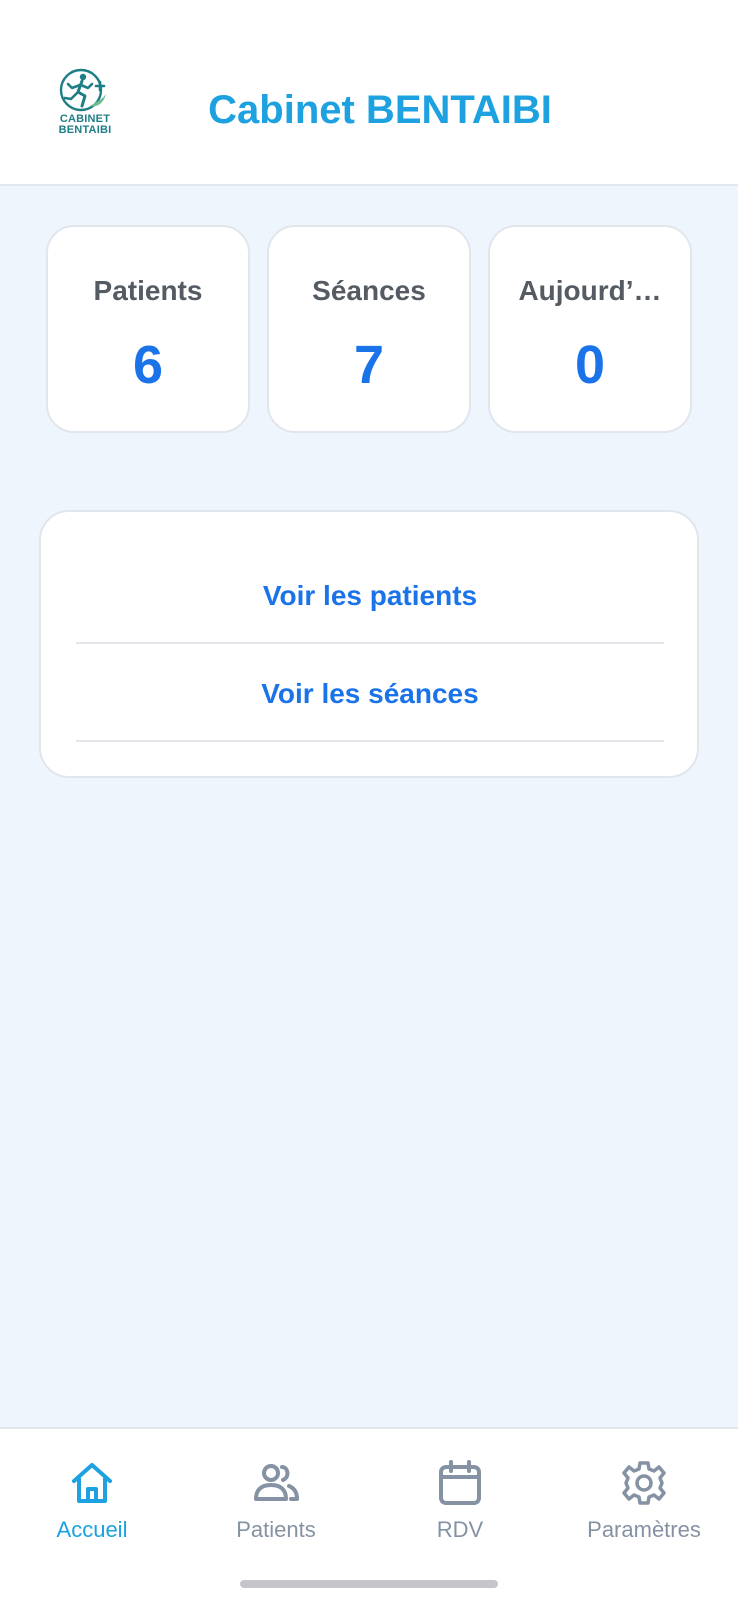  What do you see at coordinates (644, 1529) in the screenshot?
I see `nav-label-settings: Paramètres` at bounding box center [644, 1529].